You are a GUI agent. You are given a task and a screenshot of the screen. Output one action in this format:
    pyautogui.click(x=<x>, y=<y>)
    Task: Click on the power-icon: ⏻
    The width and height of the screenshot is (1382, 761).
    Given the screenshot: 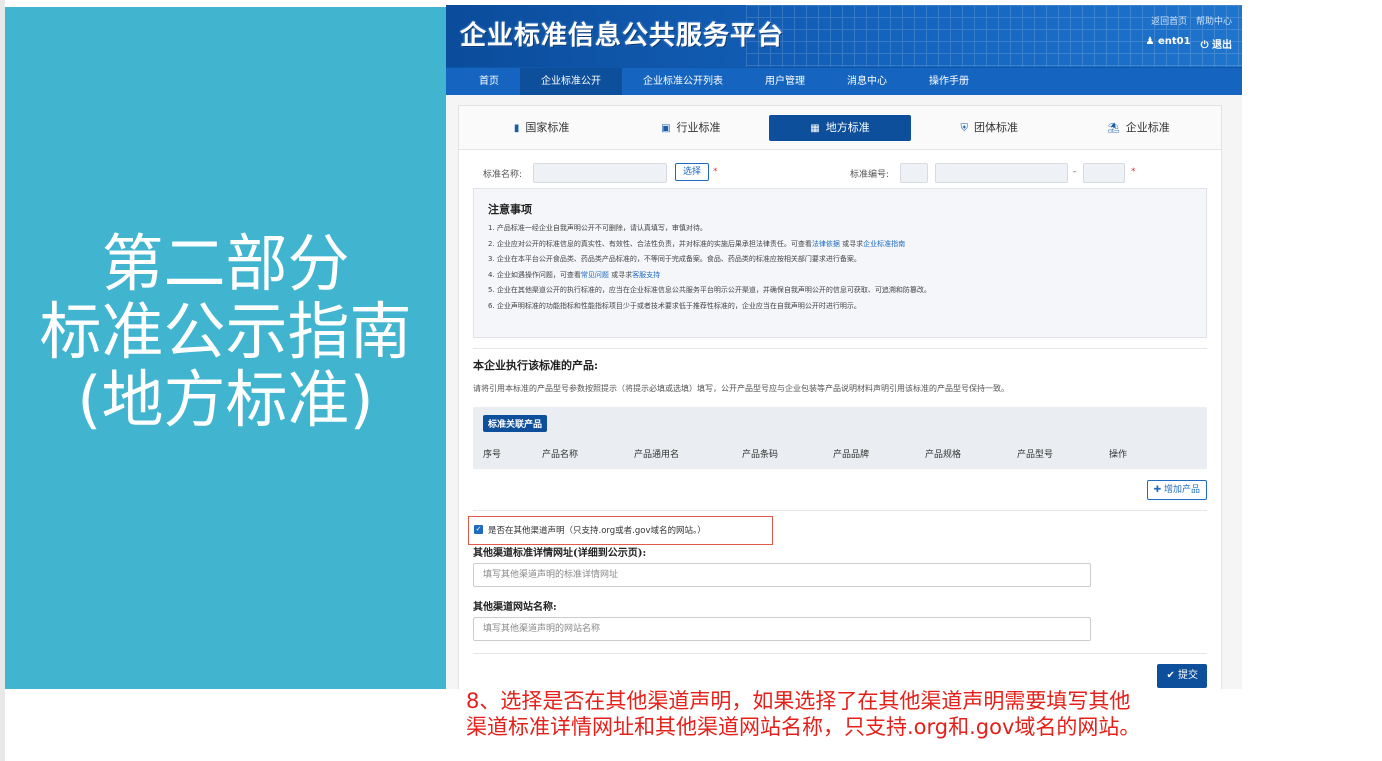 What is the action you would take?
    pyautogui.click(x=1206, y=45)
    